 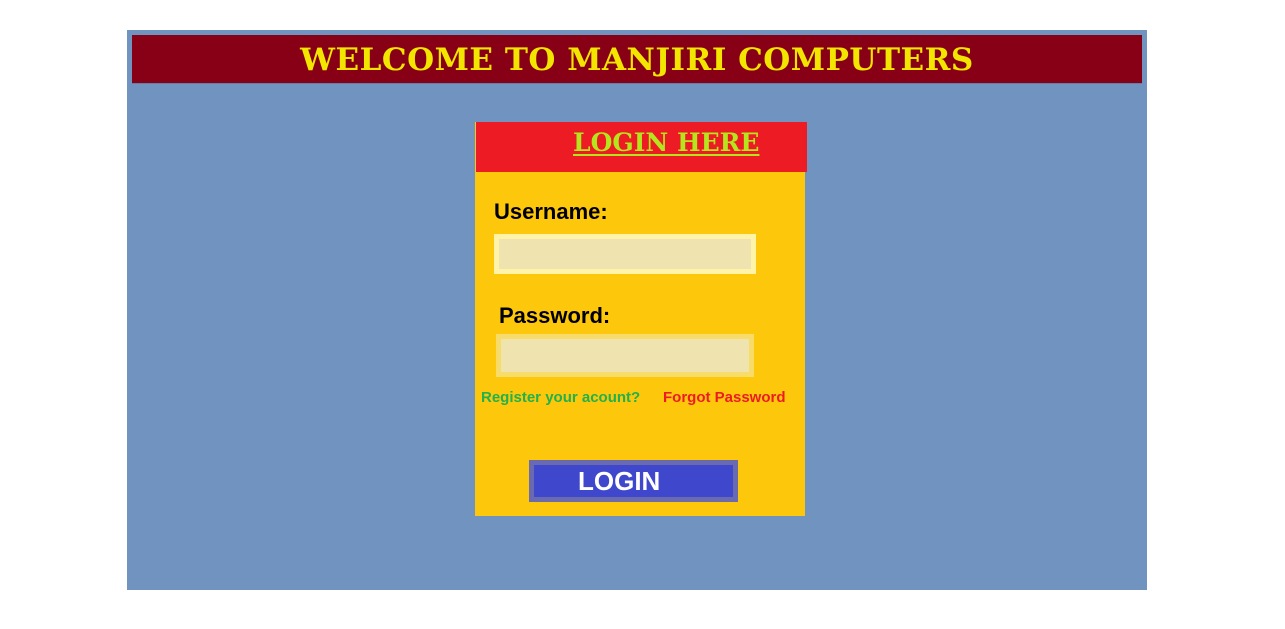 What do you see at coordinates (560, 397) in the screenshot?
I see `register-link: Register your acount?` at bounding box center [560, 397].